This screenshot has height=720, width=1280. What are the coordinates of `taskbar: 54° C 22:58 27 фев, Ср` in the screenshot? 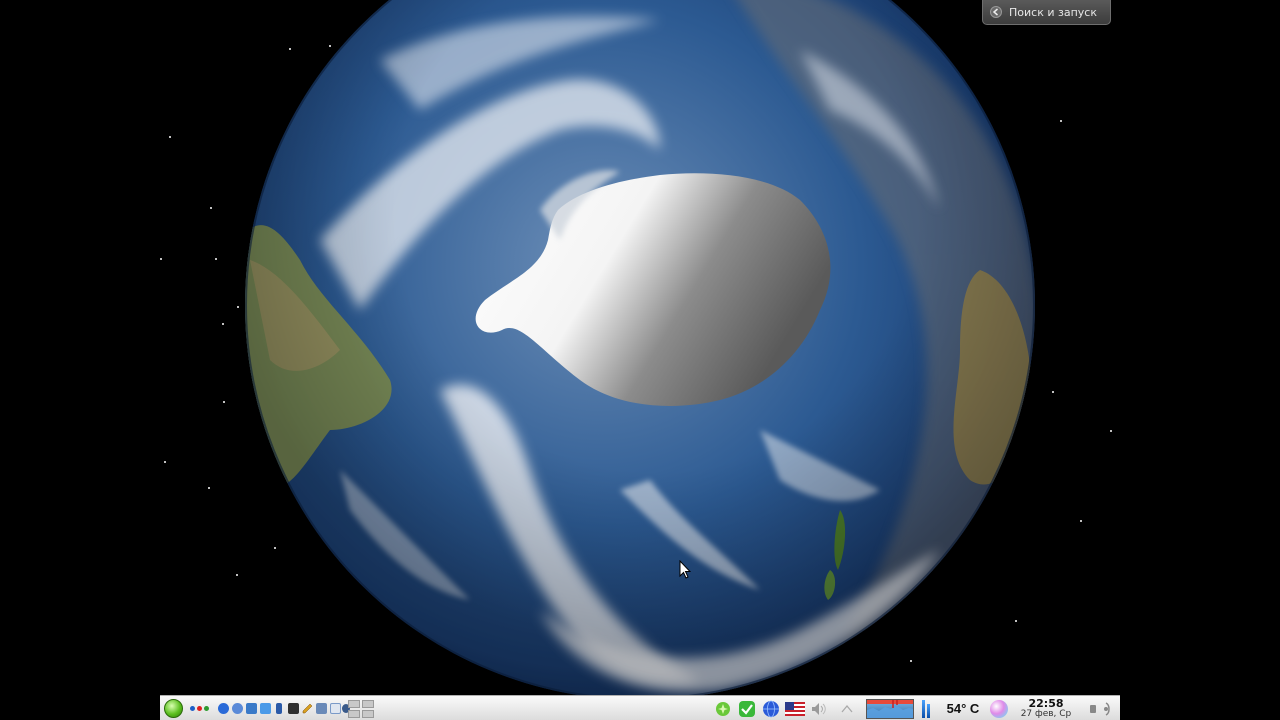 It's located at (640, 707).